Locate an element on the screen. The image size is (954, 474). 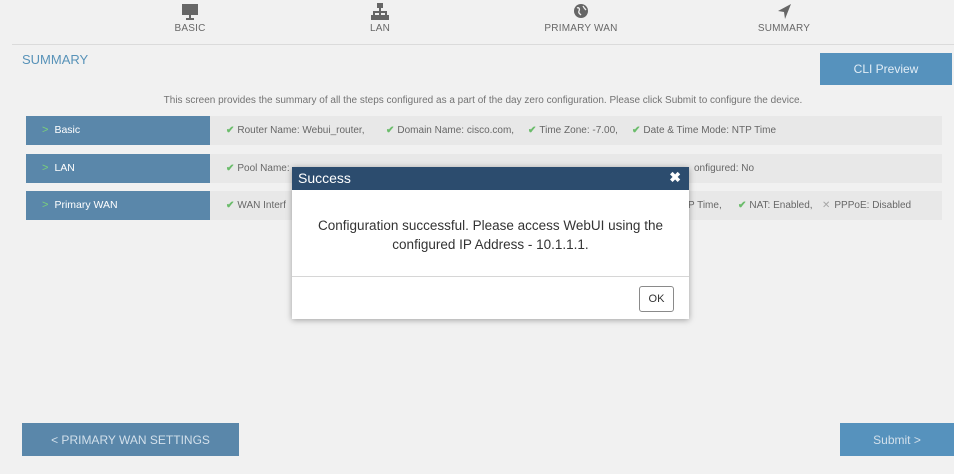
ok-button: OK is located at coordinates (656, 299).